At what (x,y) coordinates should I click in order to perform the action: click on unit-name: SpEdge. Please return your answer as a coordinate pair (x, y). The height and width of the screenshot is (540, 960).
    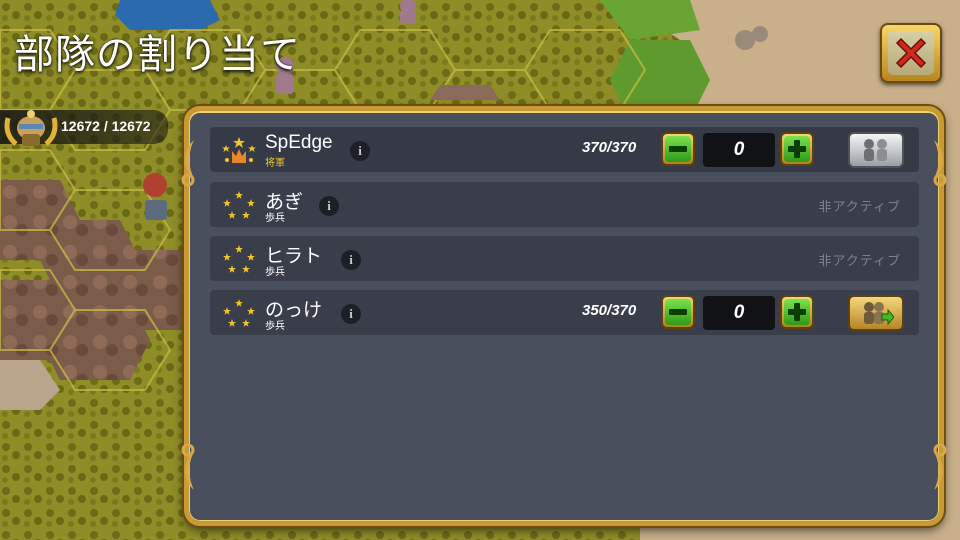
    Looking at the image, I should click on (299, 142).